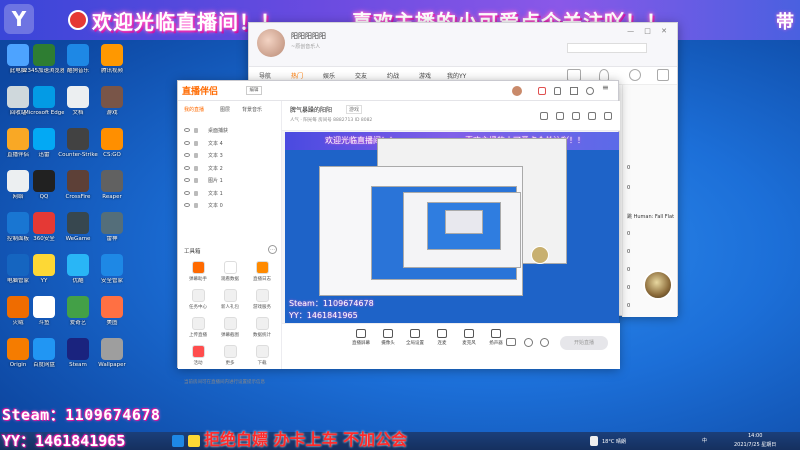 The image size is (800, 450). Describe the element at coordinates (230, 206) in the screenshot. I see `source-item: 文本 0` at that location.